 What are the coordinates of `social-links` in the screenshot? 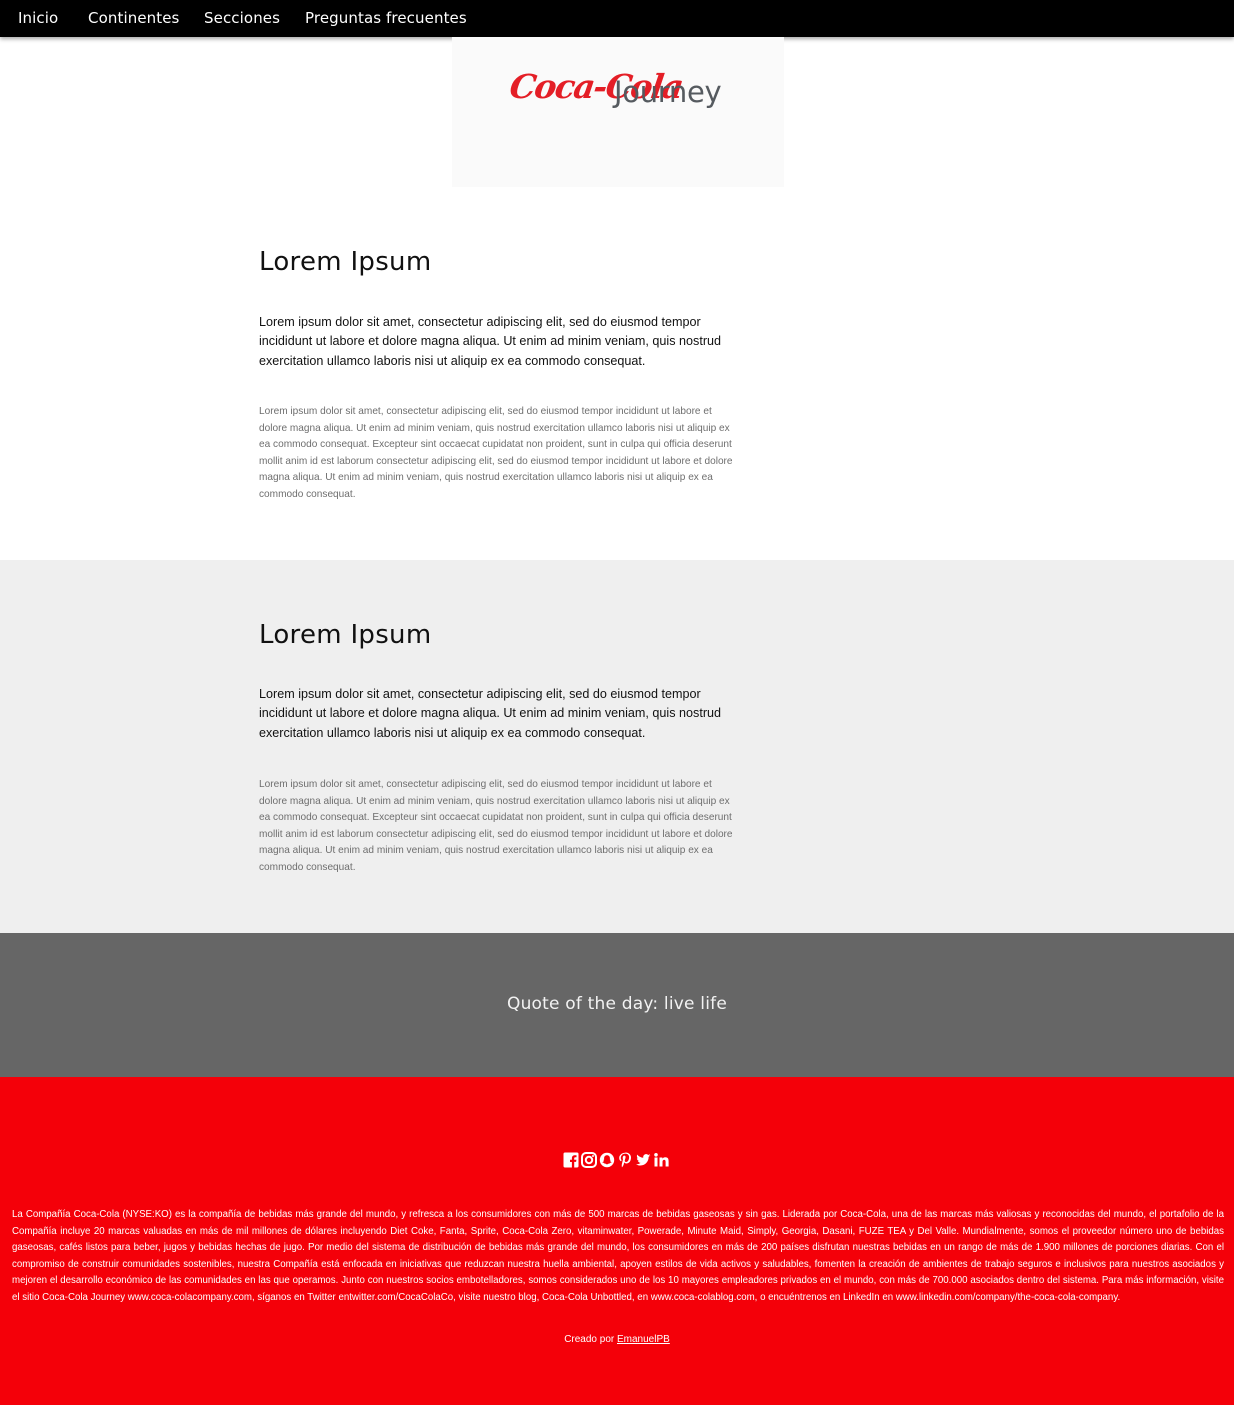 It's located at (616, 1160).